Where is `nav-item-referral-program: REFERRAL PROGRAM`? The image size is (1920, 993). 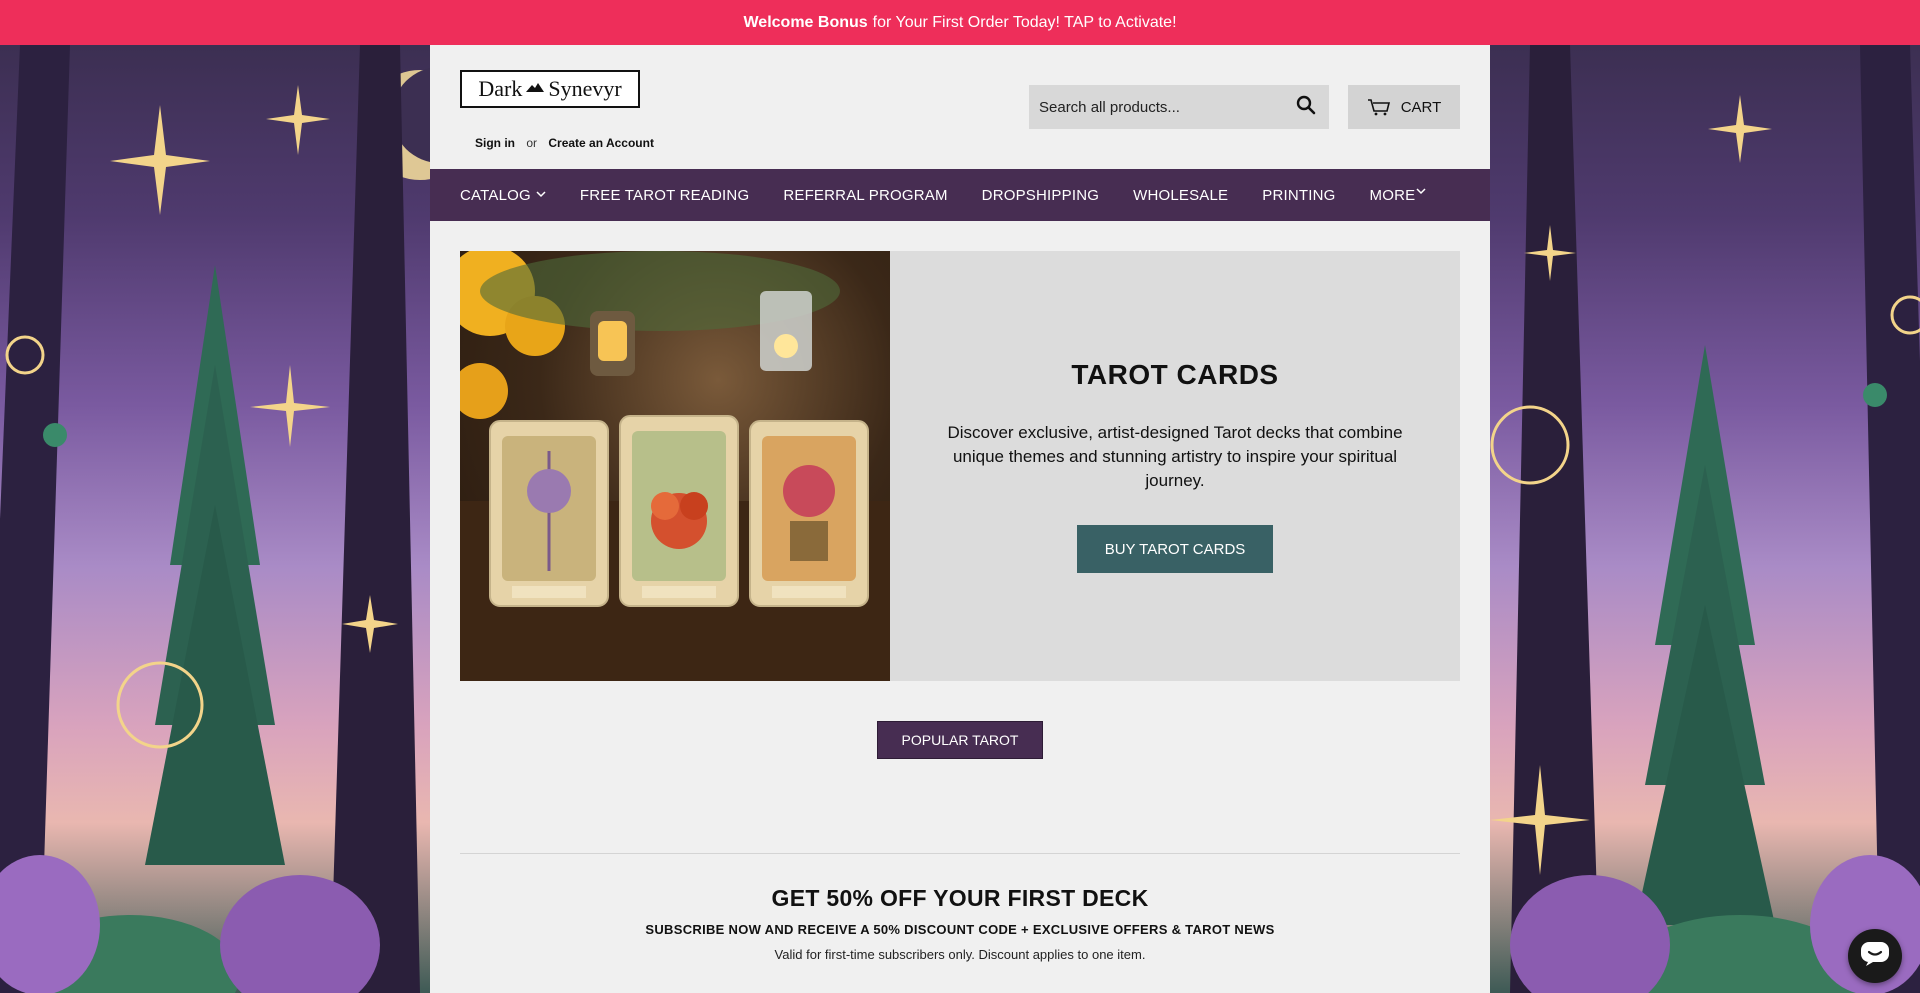 nav-item-referral-program: REFERRAL PROGRAM is located at coordinates (865, 195).